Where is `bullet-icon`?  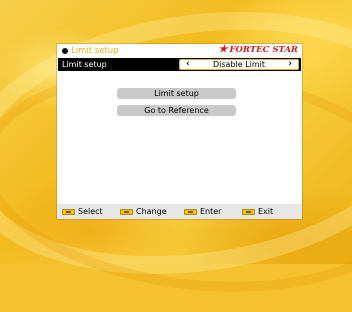
bullet-icon is located at coordinates (65, 51).